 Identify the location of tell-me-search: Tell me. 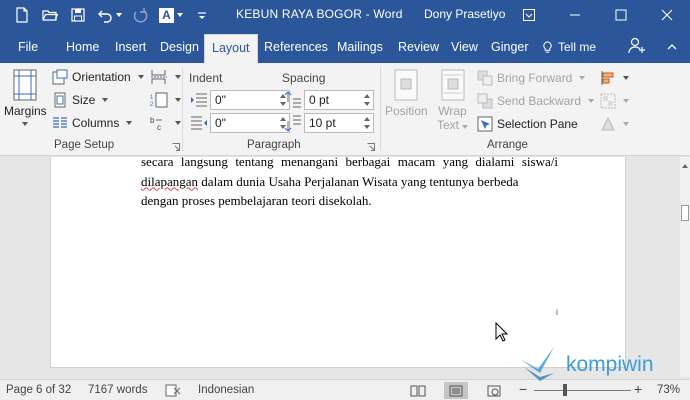
(569, 47).